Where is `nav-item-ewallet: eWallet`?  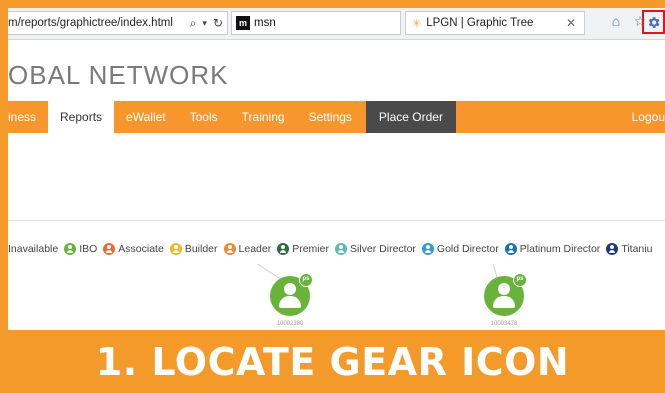
nav-item-ewallet: eWallet is located at coordinates (146, 117).